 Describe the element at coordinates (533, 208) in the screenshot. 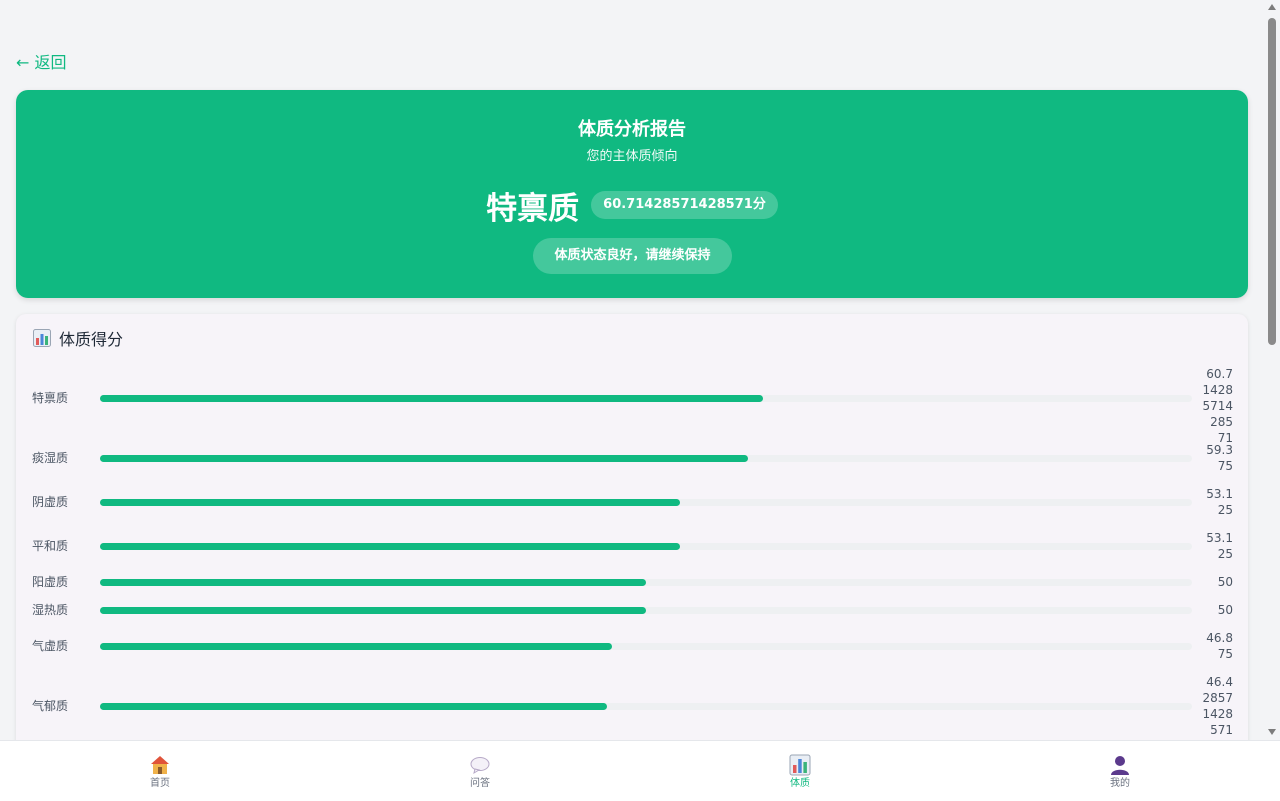

I see `primary-constitution-type: 特禀质` at that location.